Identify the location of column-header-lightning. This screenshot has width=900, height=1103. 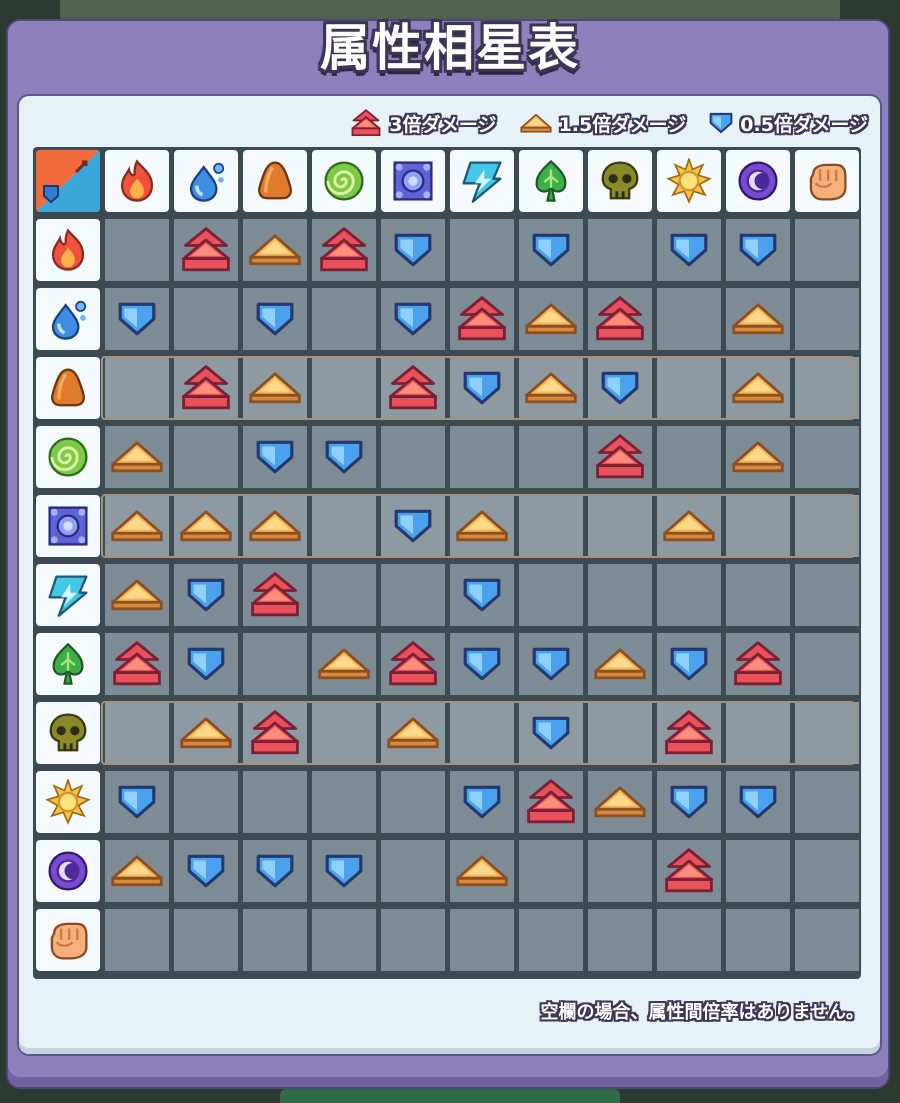
(482, 181).